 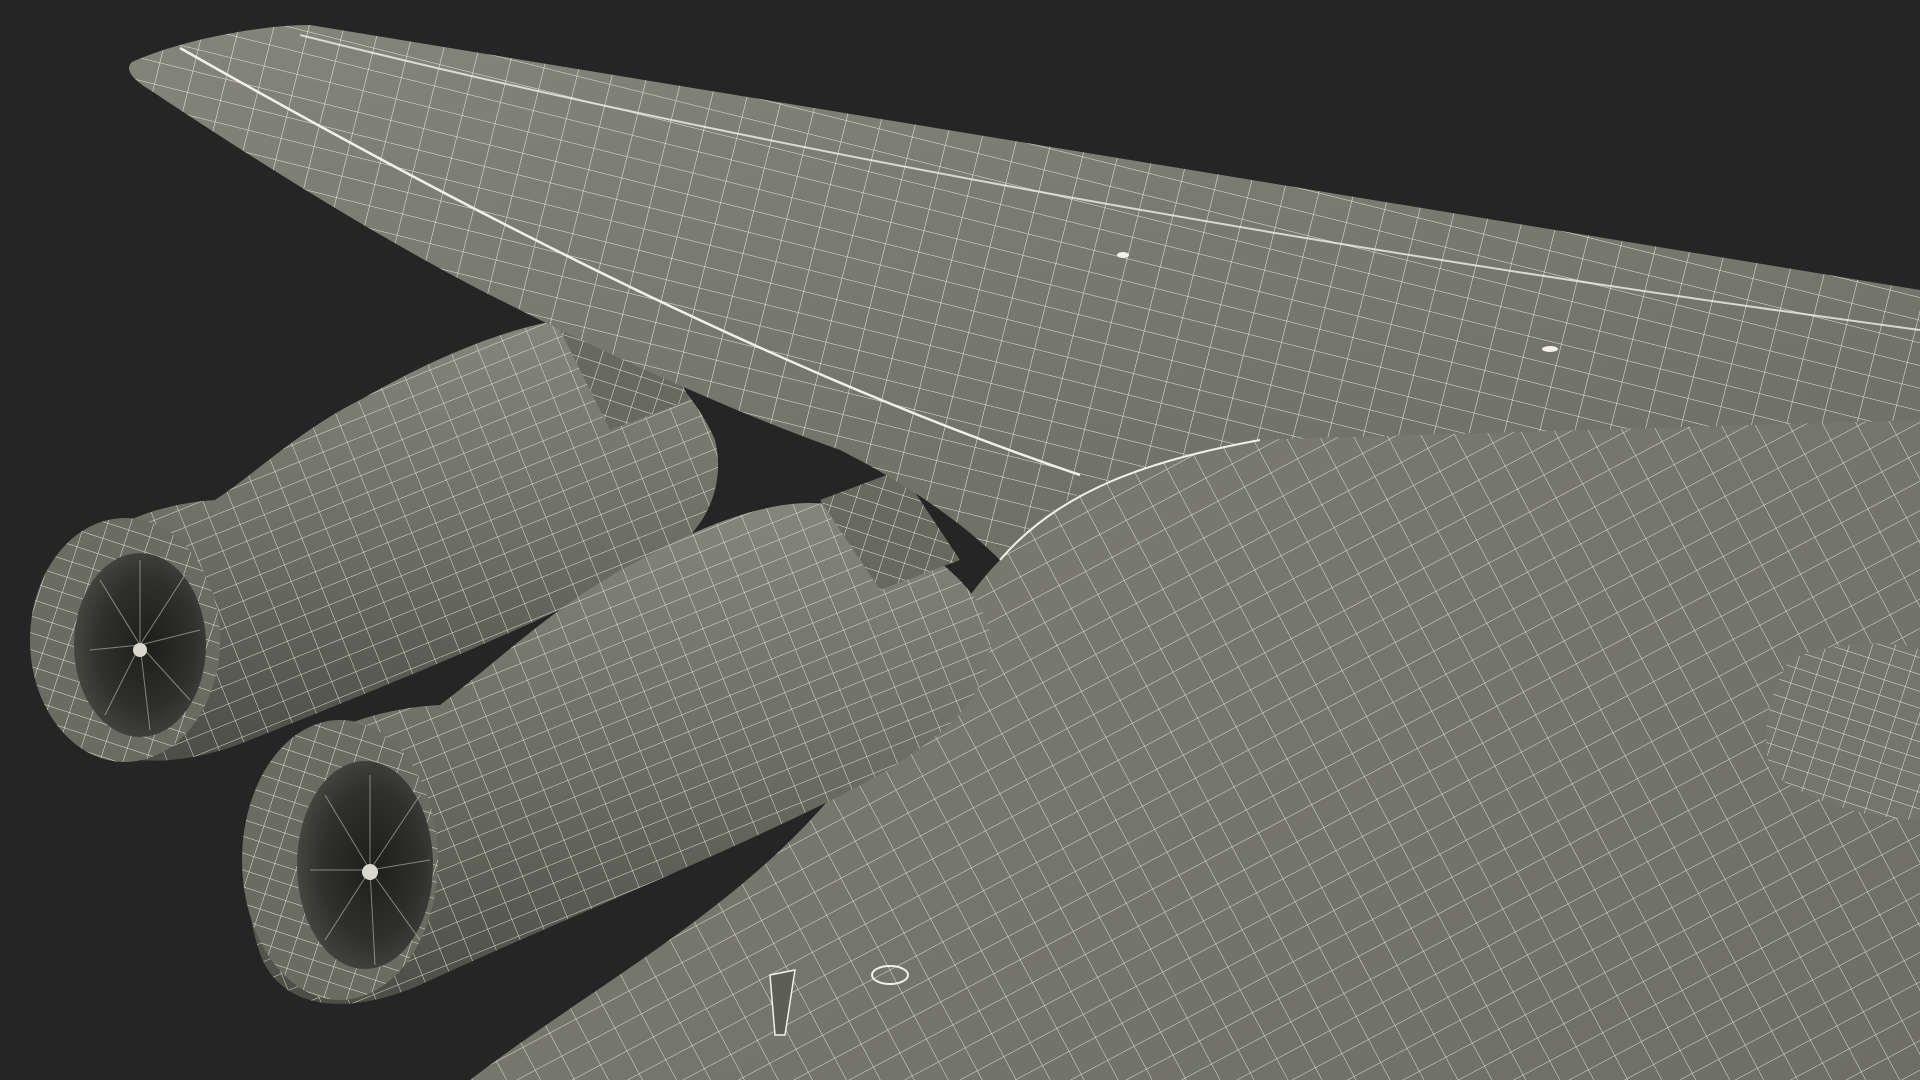 What do you see at coordinates (140, 650) in the screenshot?
I see `outboard-spinner-icon` at bounding box center [140, 650].